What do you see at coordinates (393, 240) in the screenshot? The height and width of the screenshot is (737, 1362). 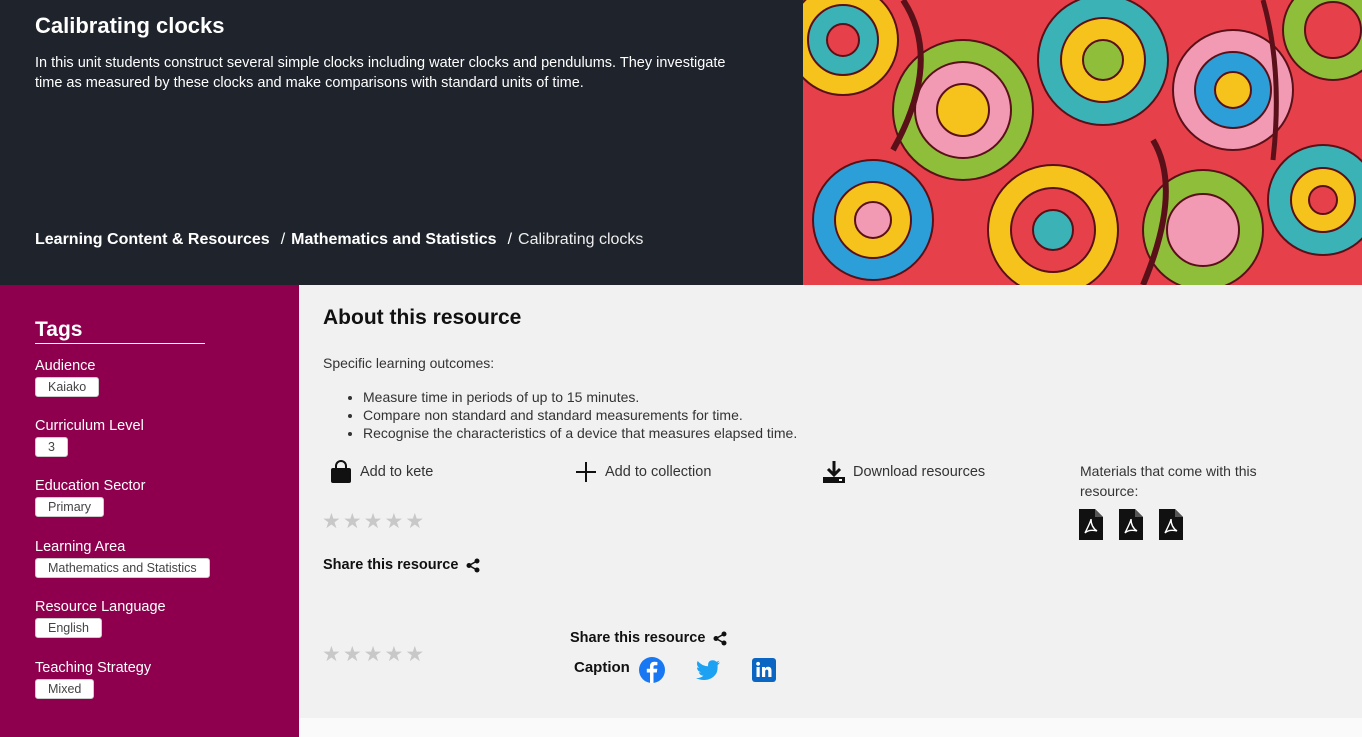 I see `breadcrumb-link-mathematics: Mathematics and Statistics` at bounding box center [393, 240].